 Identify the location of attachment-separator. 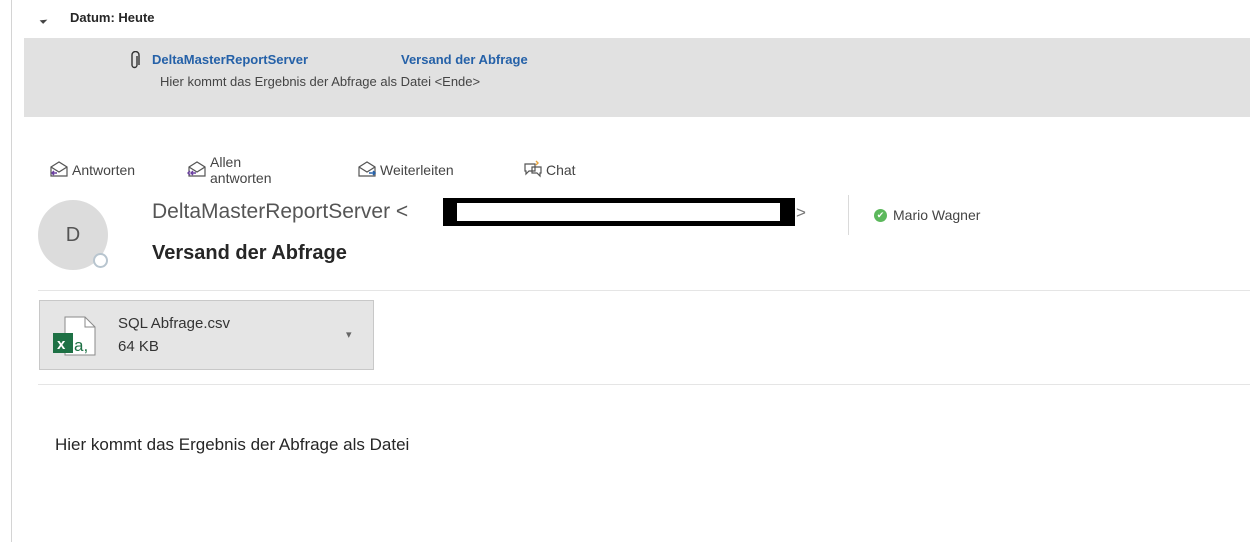
(644, 384).